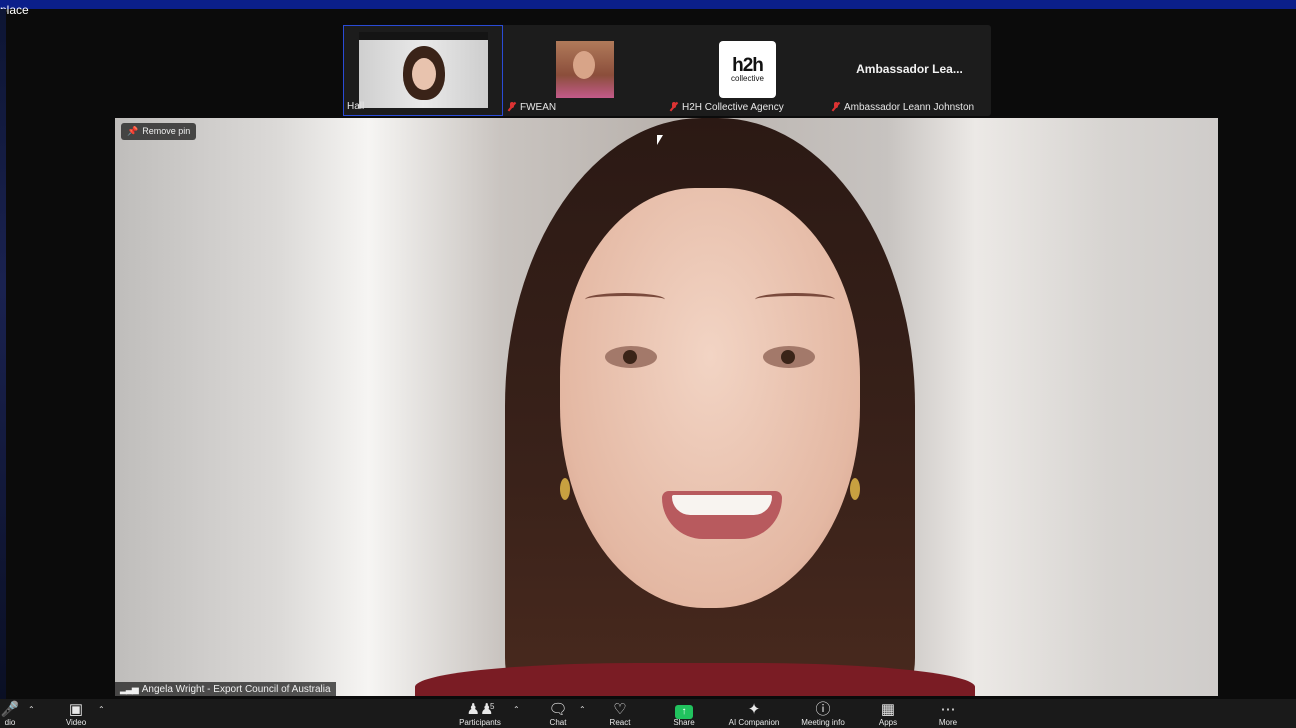 This screenshot has height=728, width=1296. I want to click on audio-button: 🎤 dio, so click(10, 714).